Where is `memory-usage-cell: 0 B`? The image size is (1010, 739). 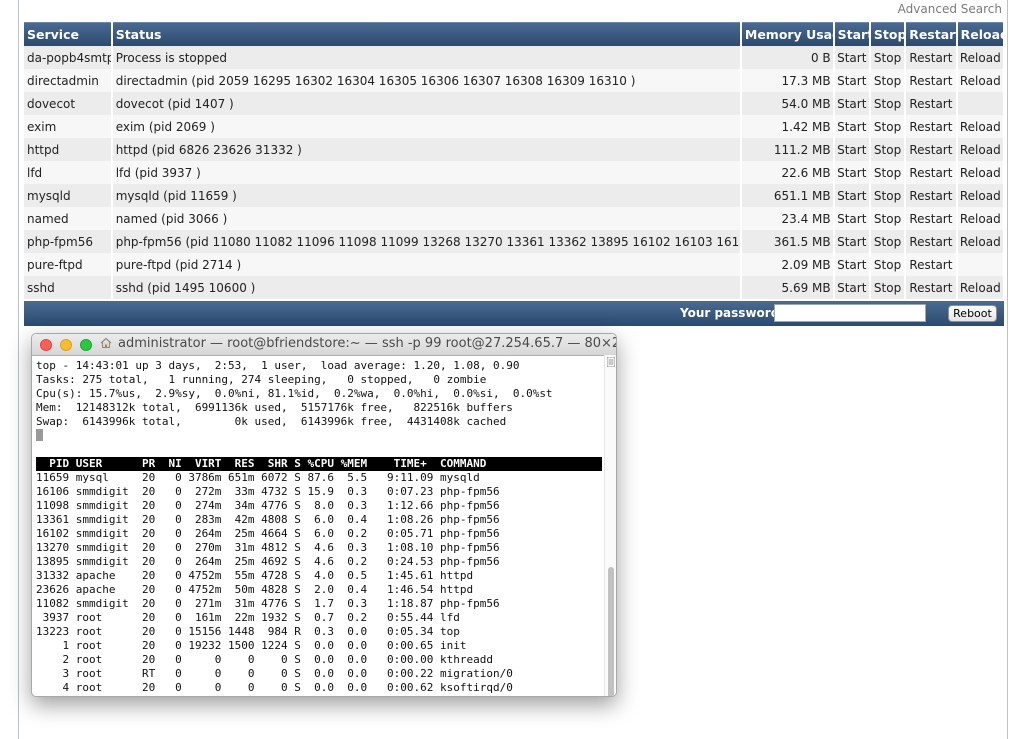 memory-usage-cell: 0 B is located at coordinates (787, 57).